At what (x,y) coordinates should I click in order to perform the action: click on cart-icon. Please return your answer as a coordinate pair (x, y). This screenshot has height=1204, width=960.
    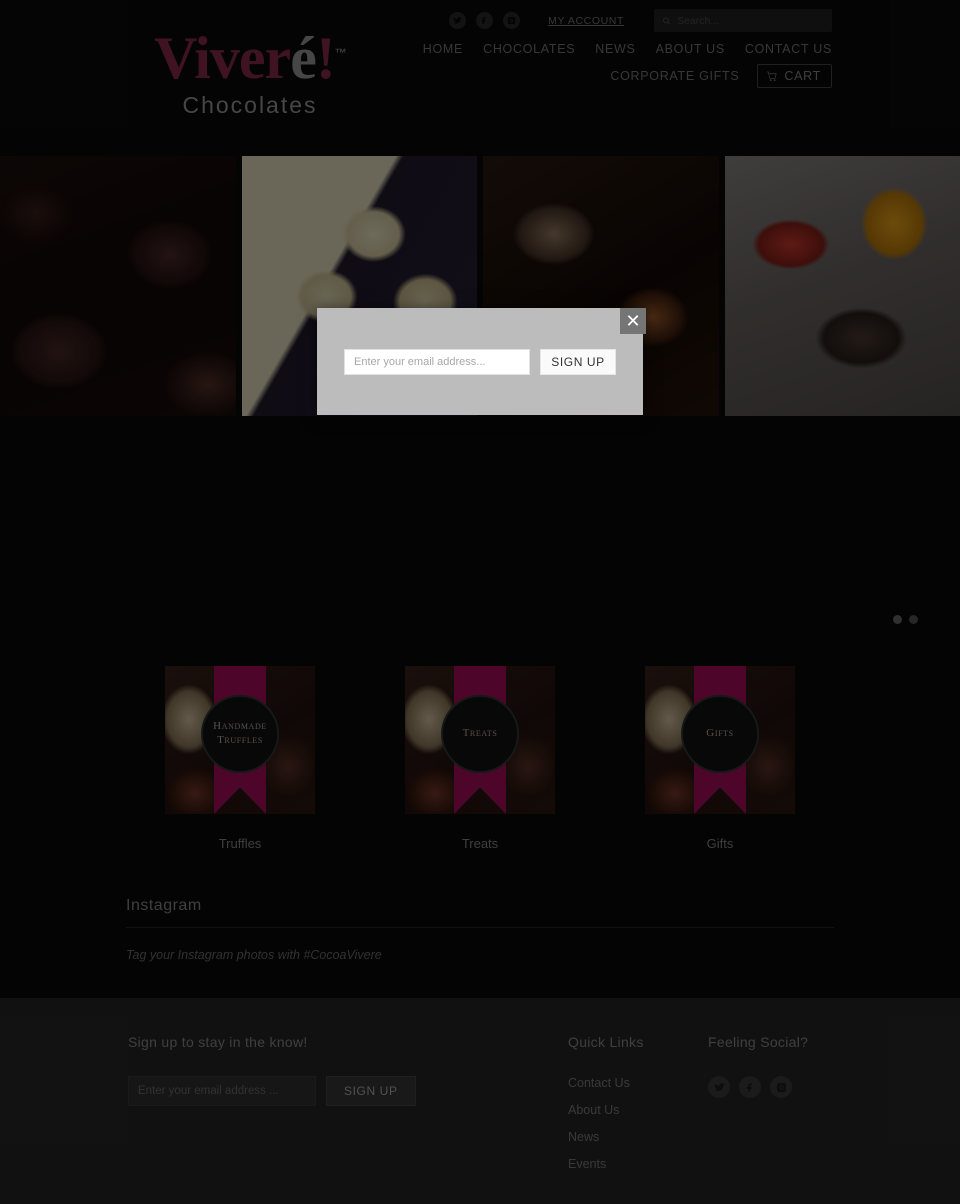
    Looking at the image, I should click on (772, 76).